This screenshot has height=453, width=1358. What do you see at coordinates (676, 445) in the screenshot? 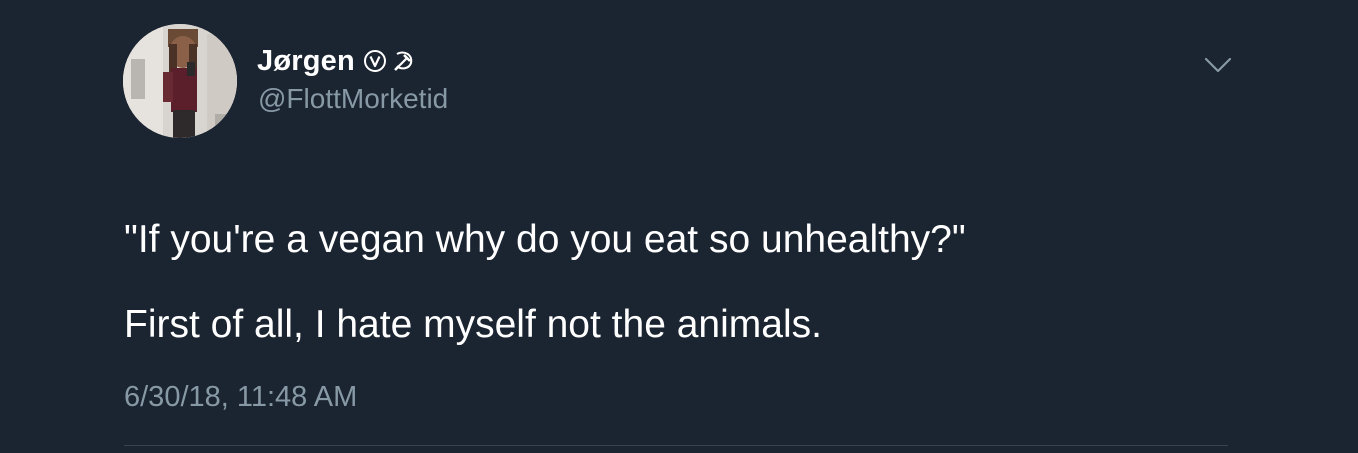
I see `divider` at bounding box center [676, 445].